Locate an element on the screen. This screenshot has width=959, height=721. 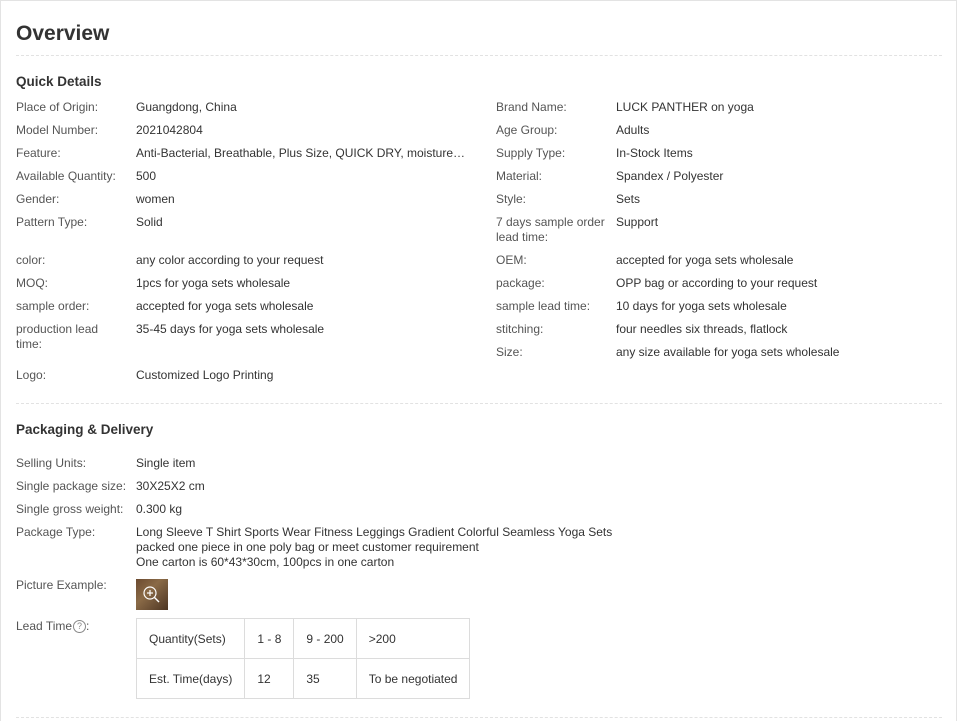
detail-label: color: is located at coordinates (31, 260).